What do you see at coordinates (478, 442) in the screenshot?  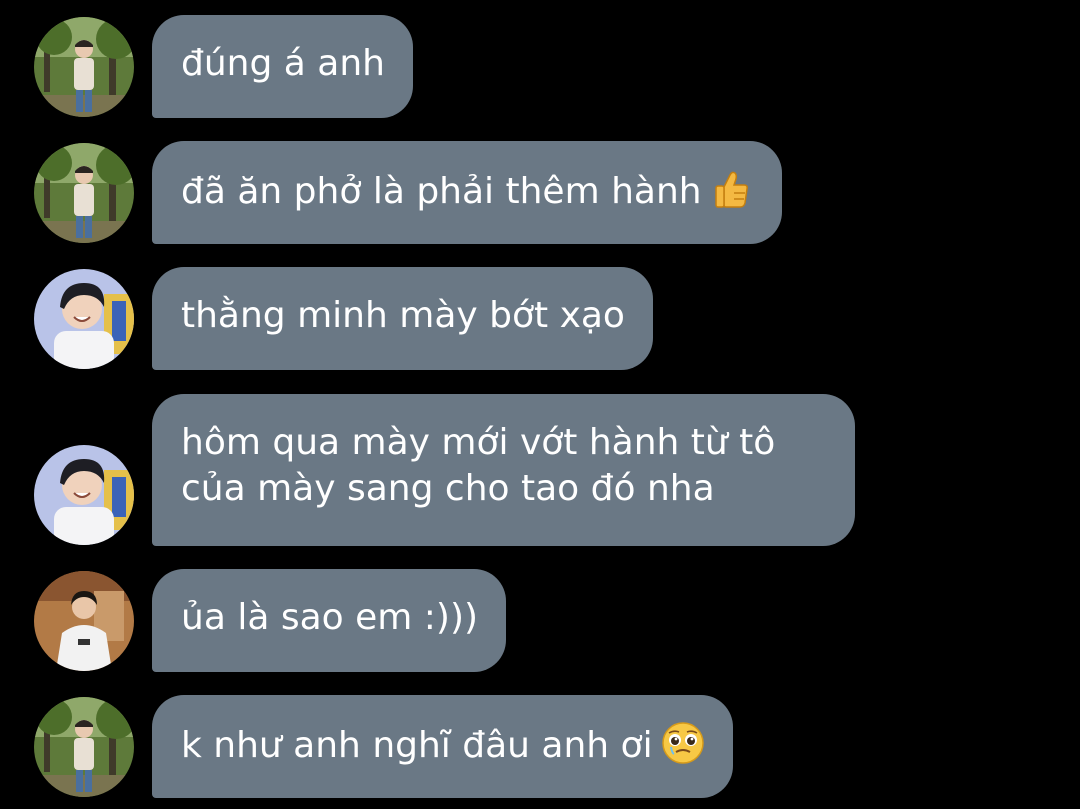 I see `message-text-line: hôm qua mày mới vớt hành từ tô` at bounding box center [478, 442].